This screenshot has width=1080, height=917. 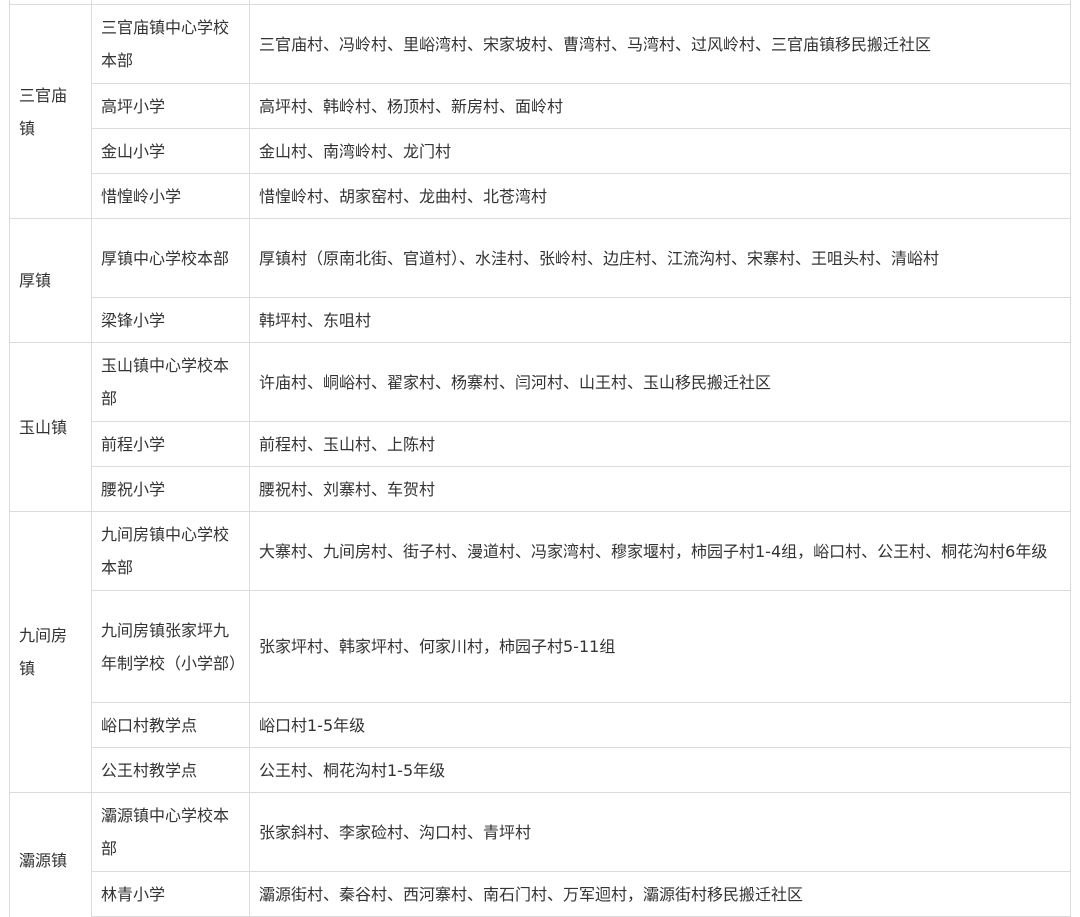 What do you see at coordinates (660, 320) in the screenshot?
I see `villages-cell: 韩坪村、东咀村` at bounding box center [660, 320].